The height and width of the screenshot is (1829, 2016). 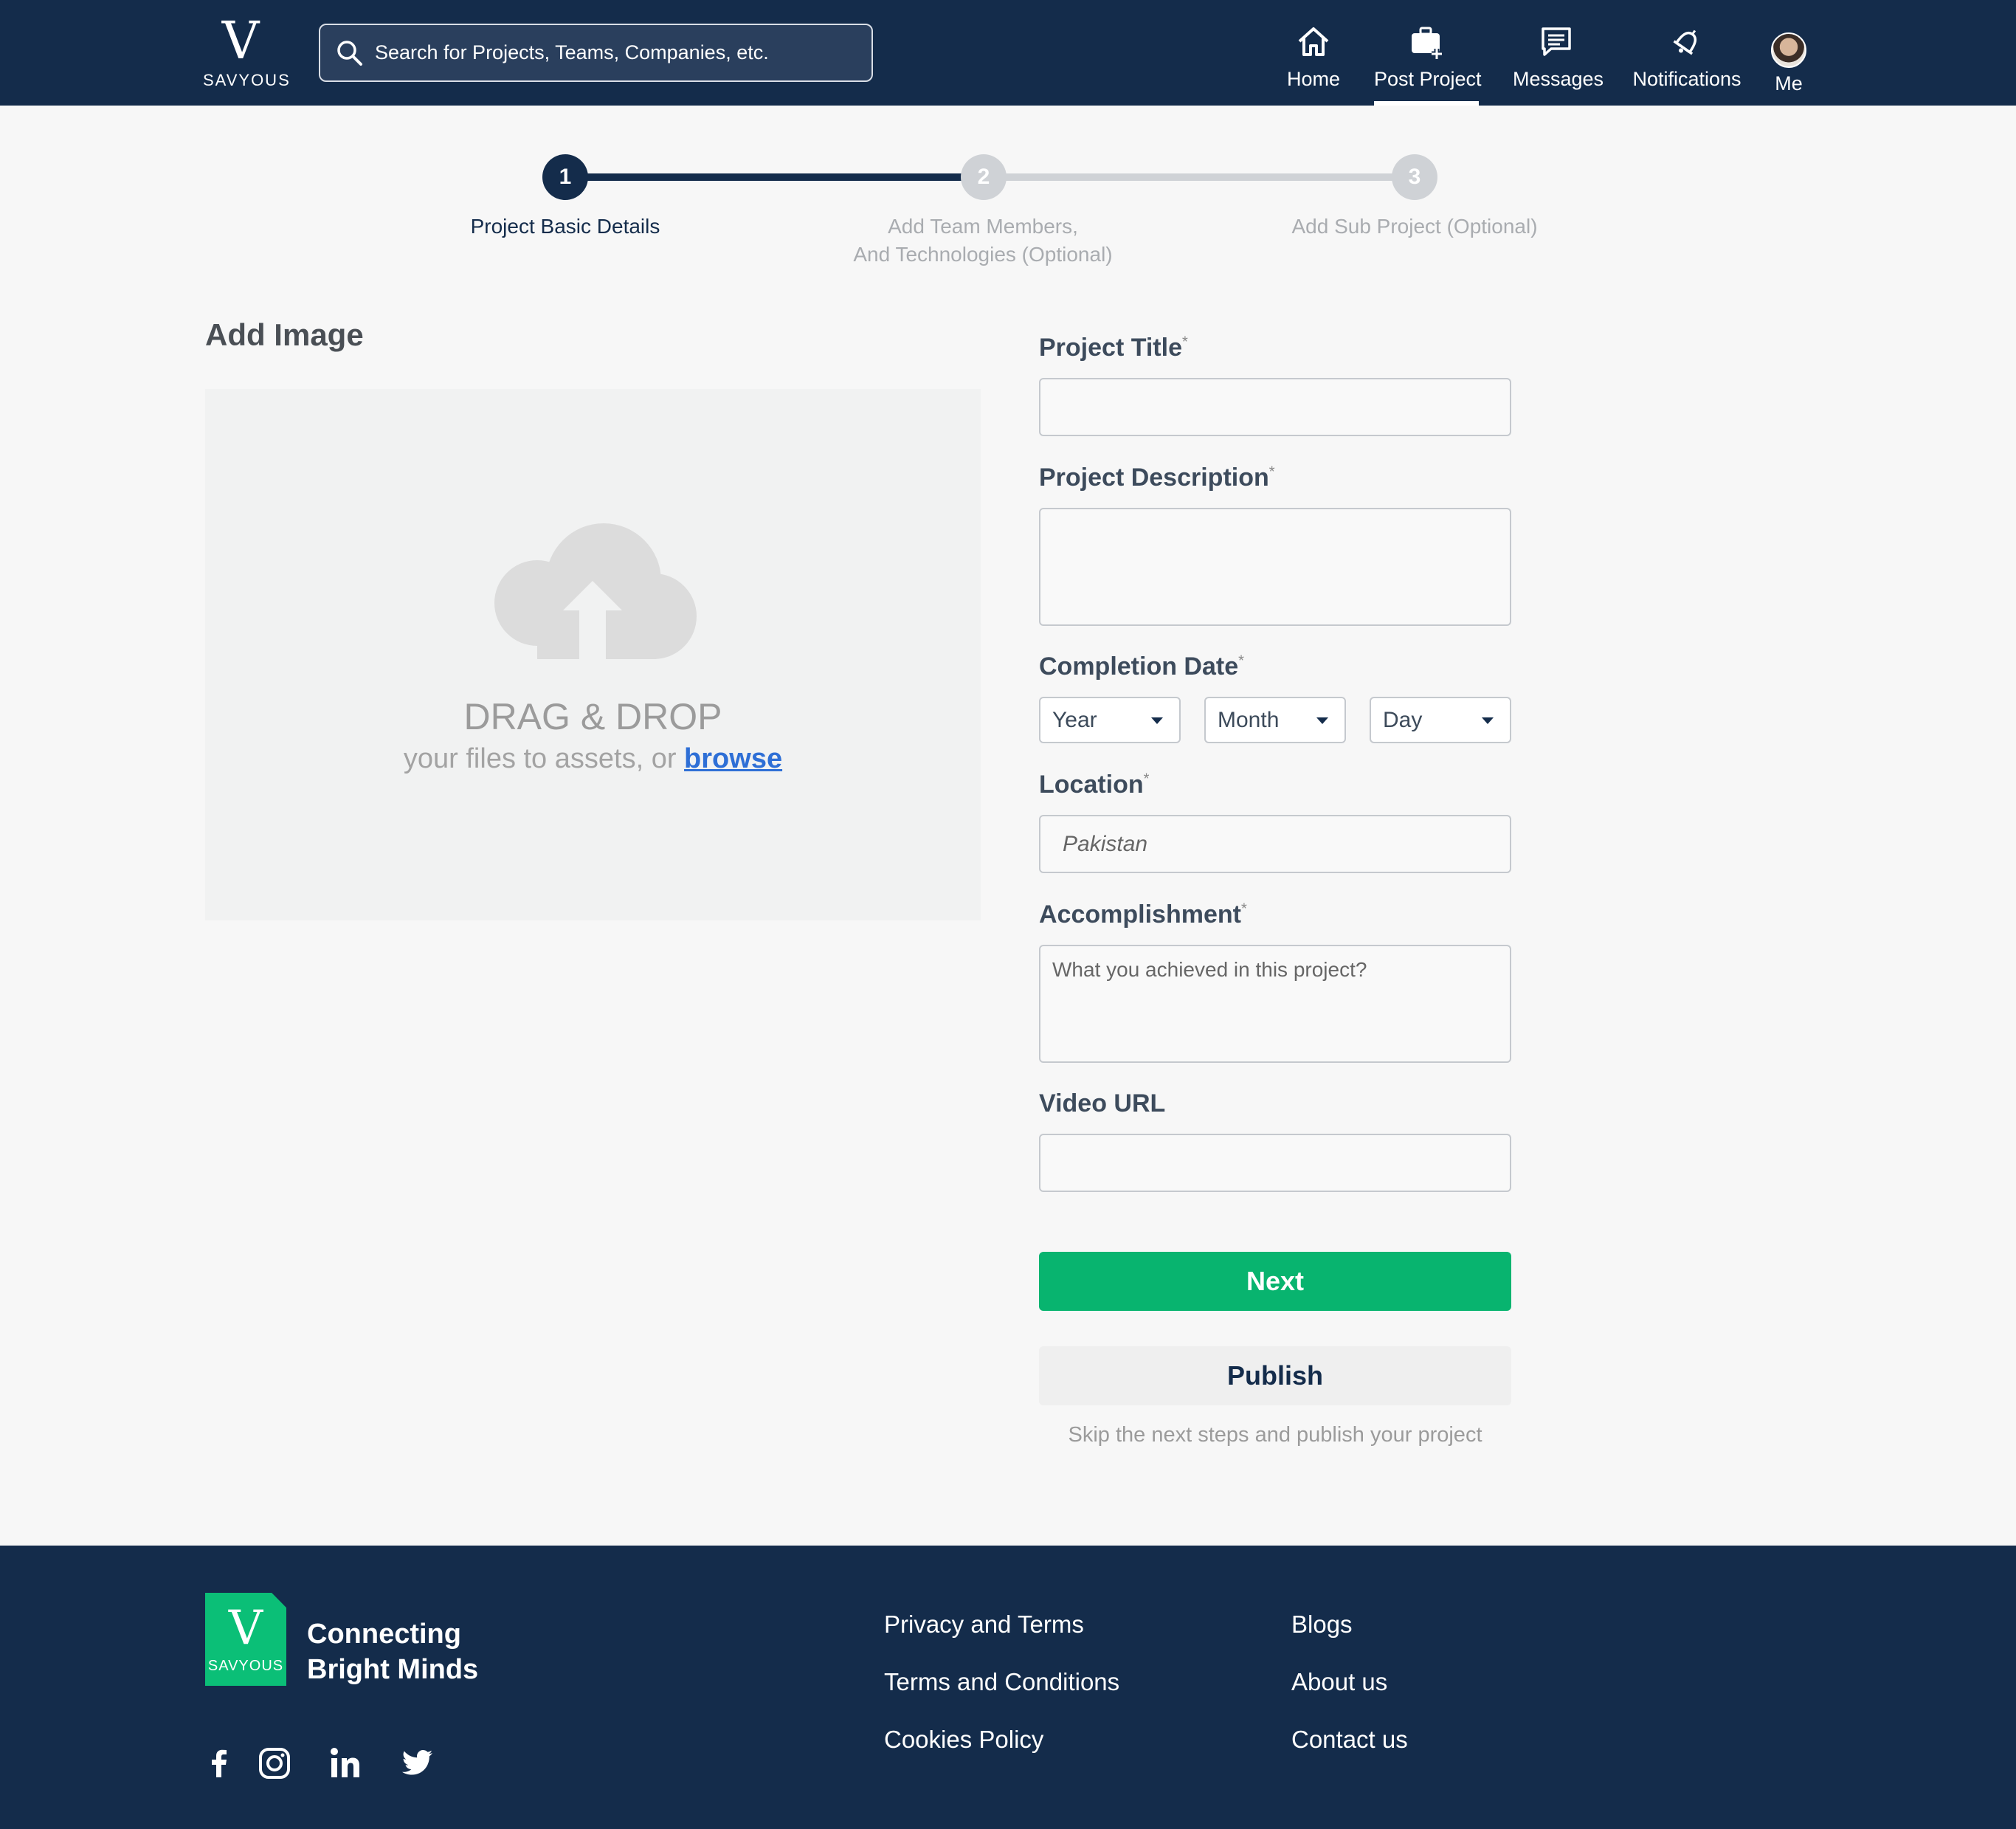 What do you see at coordinates (1002, 1682) in the screenshot?
I see `footer-link-terms: Terms and Conditions` at bounding box center [1002, 1682].